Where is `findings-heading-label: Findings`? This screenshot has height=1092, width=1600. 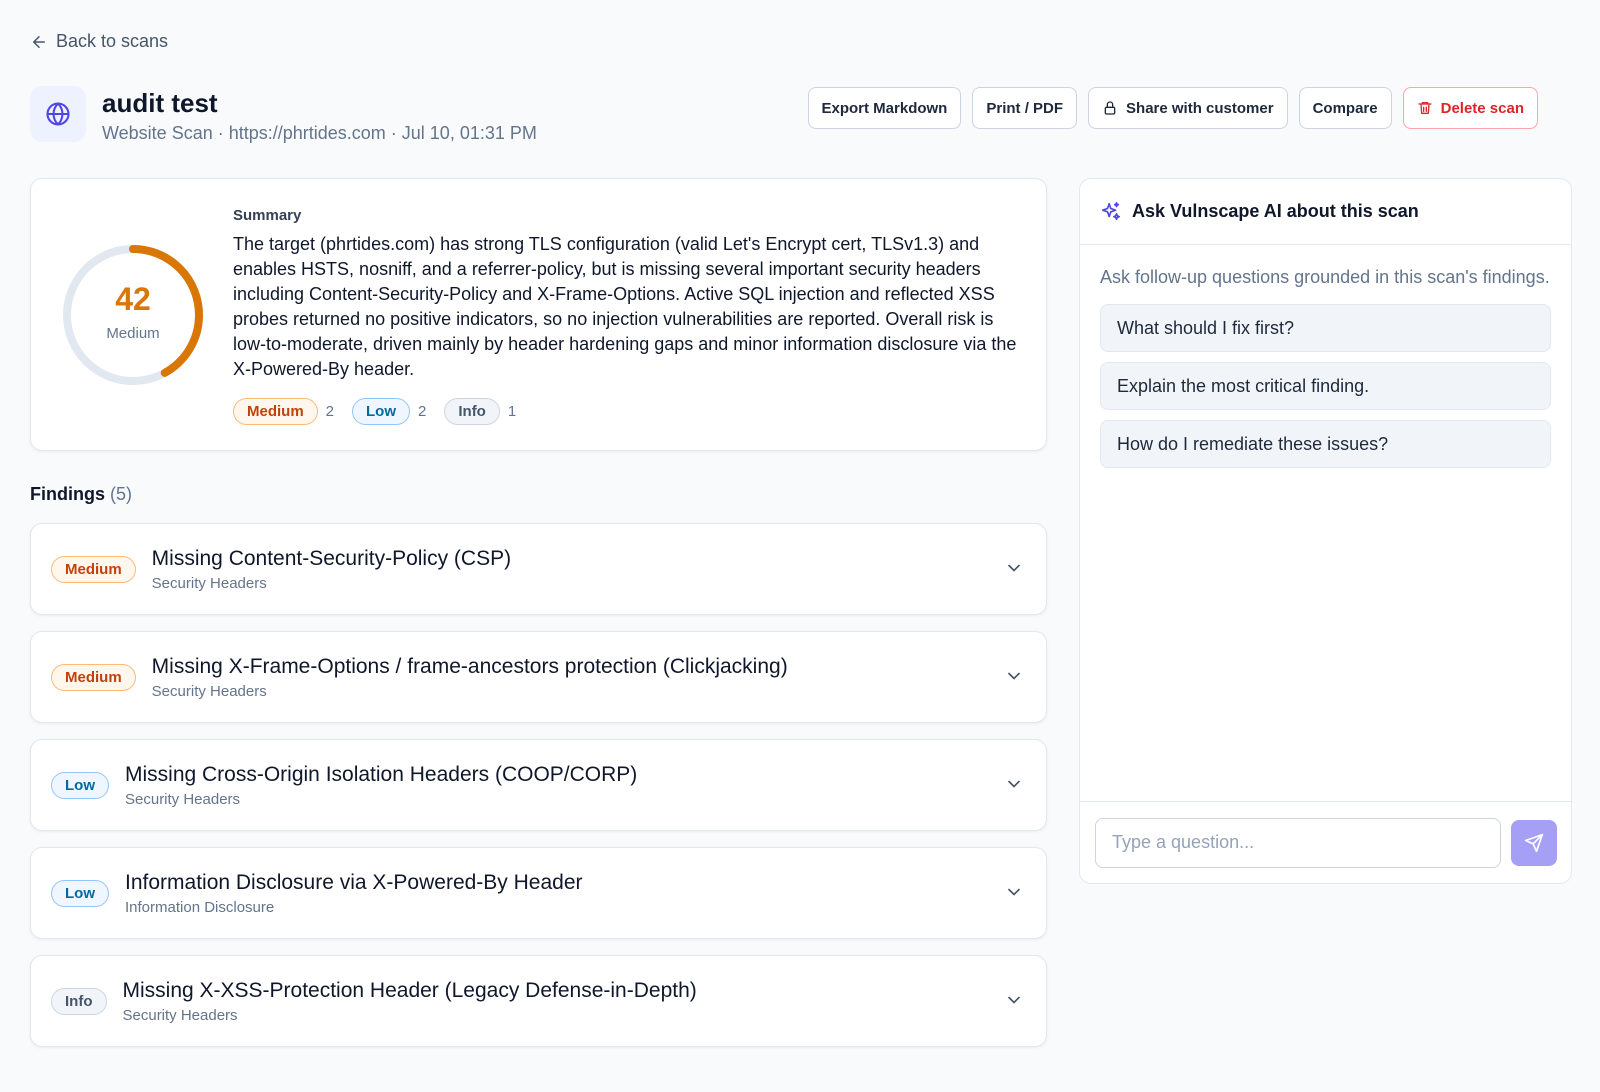 findings-heading-label: Findings is located at coordinates (67, 494).